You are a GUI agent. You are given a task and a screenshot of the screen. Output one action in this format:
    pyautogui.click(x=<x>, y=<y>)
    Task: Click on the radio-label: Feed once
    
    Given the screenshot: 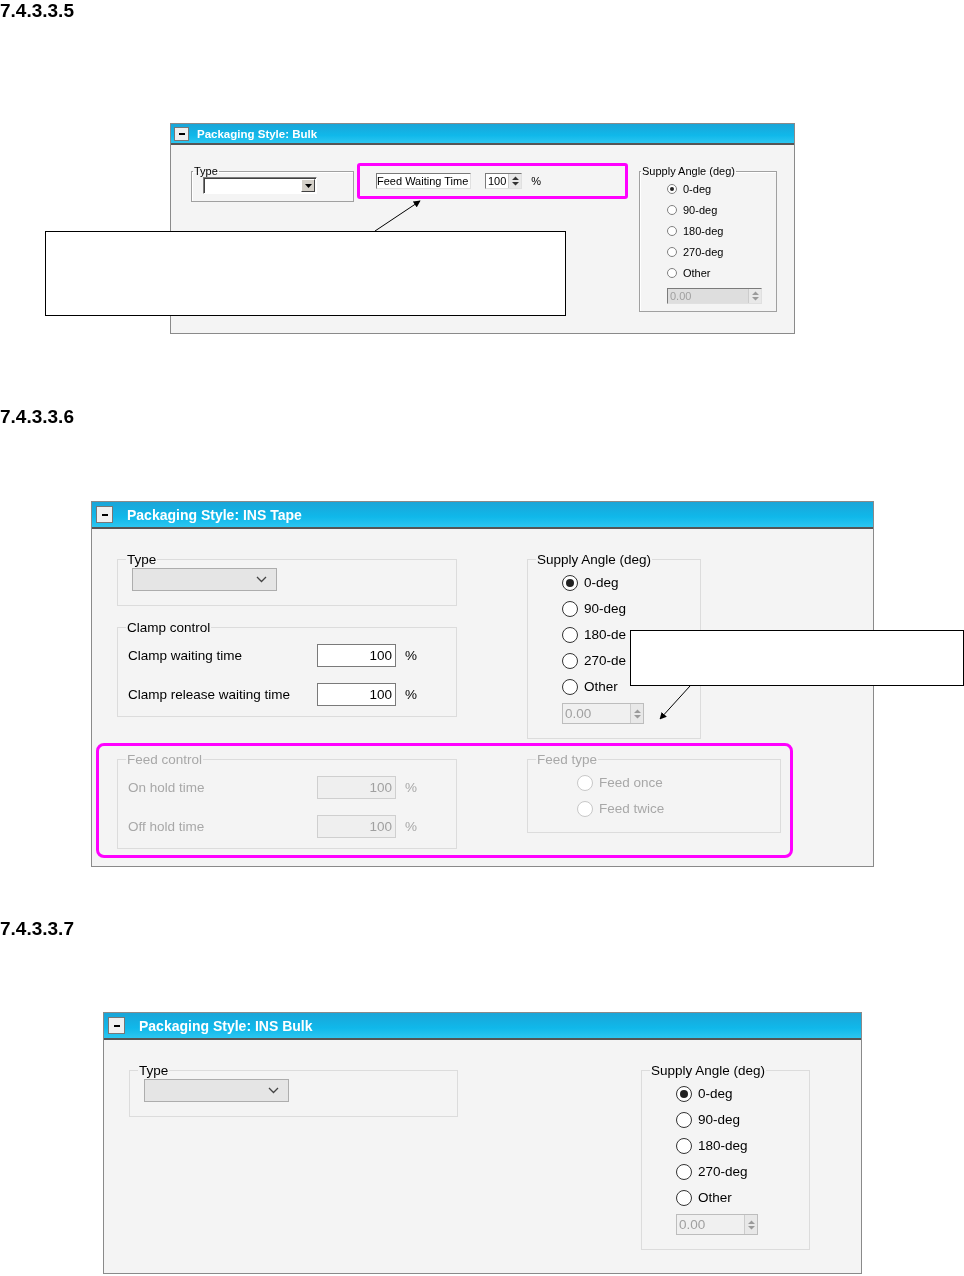 What is the action you would take?
    pyautogui.click(x=631, y=782)
    